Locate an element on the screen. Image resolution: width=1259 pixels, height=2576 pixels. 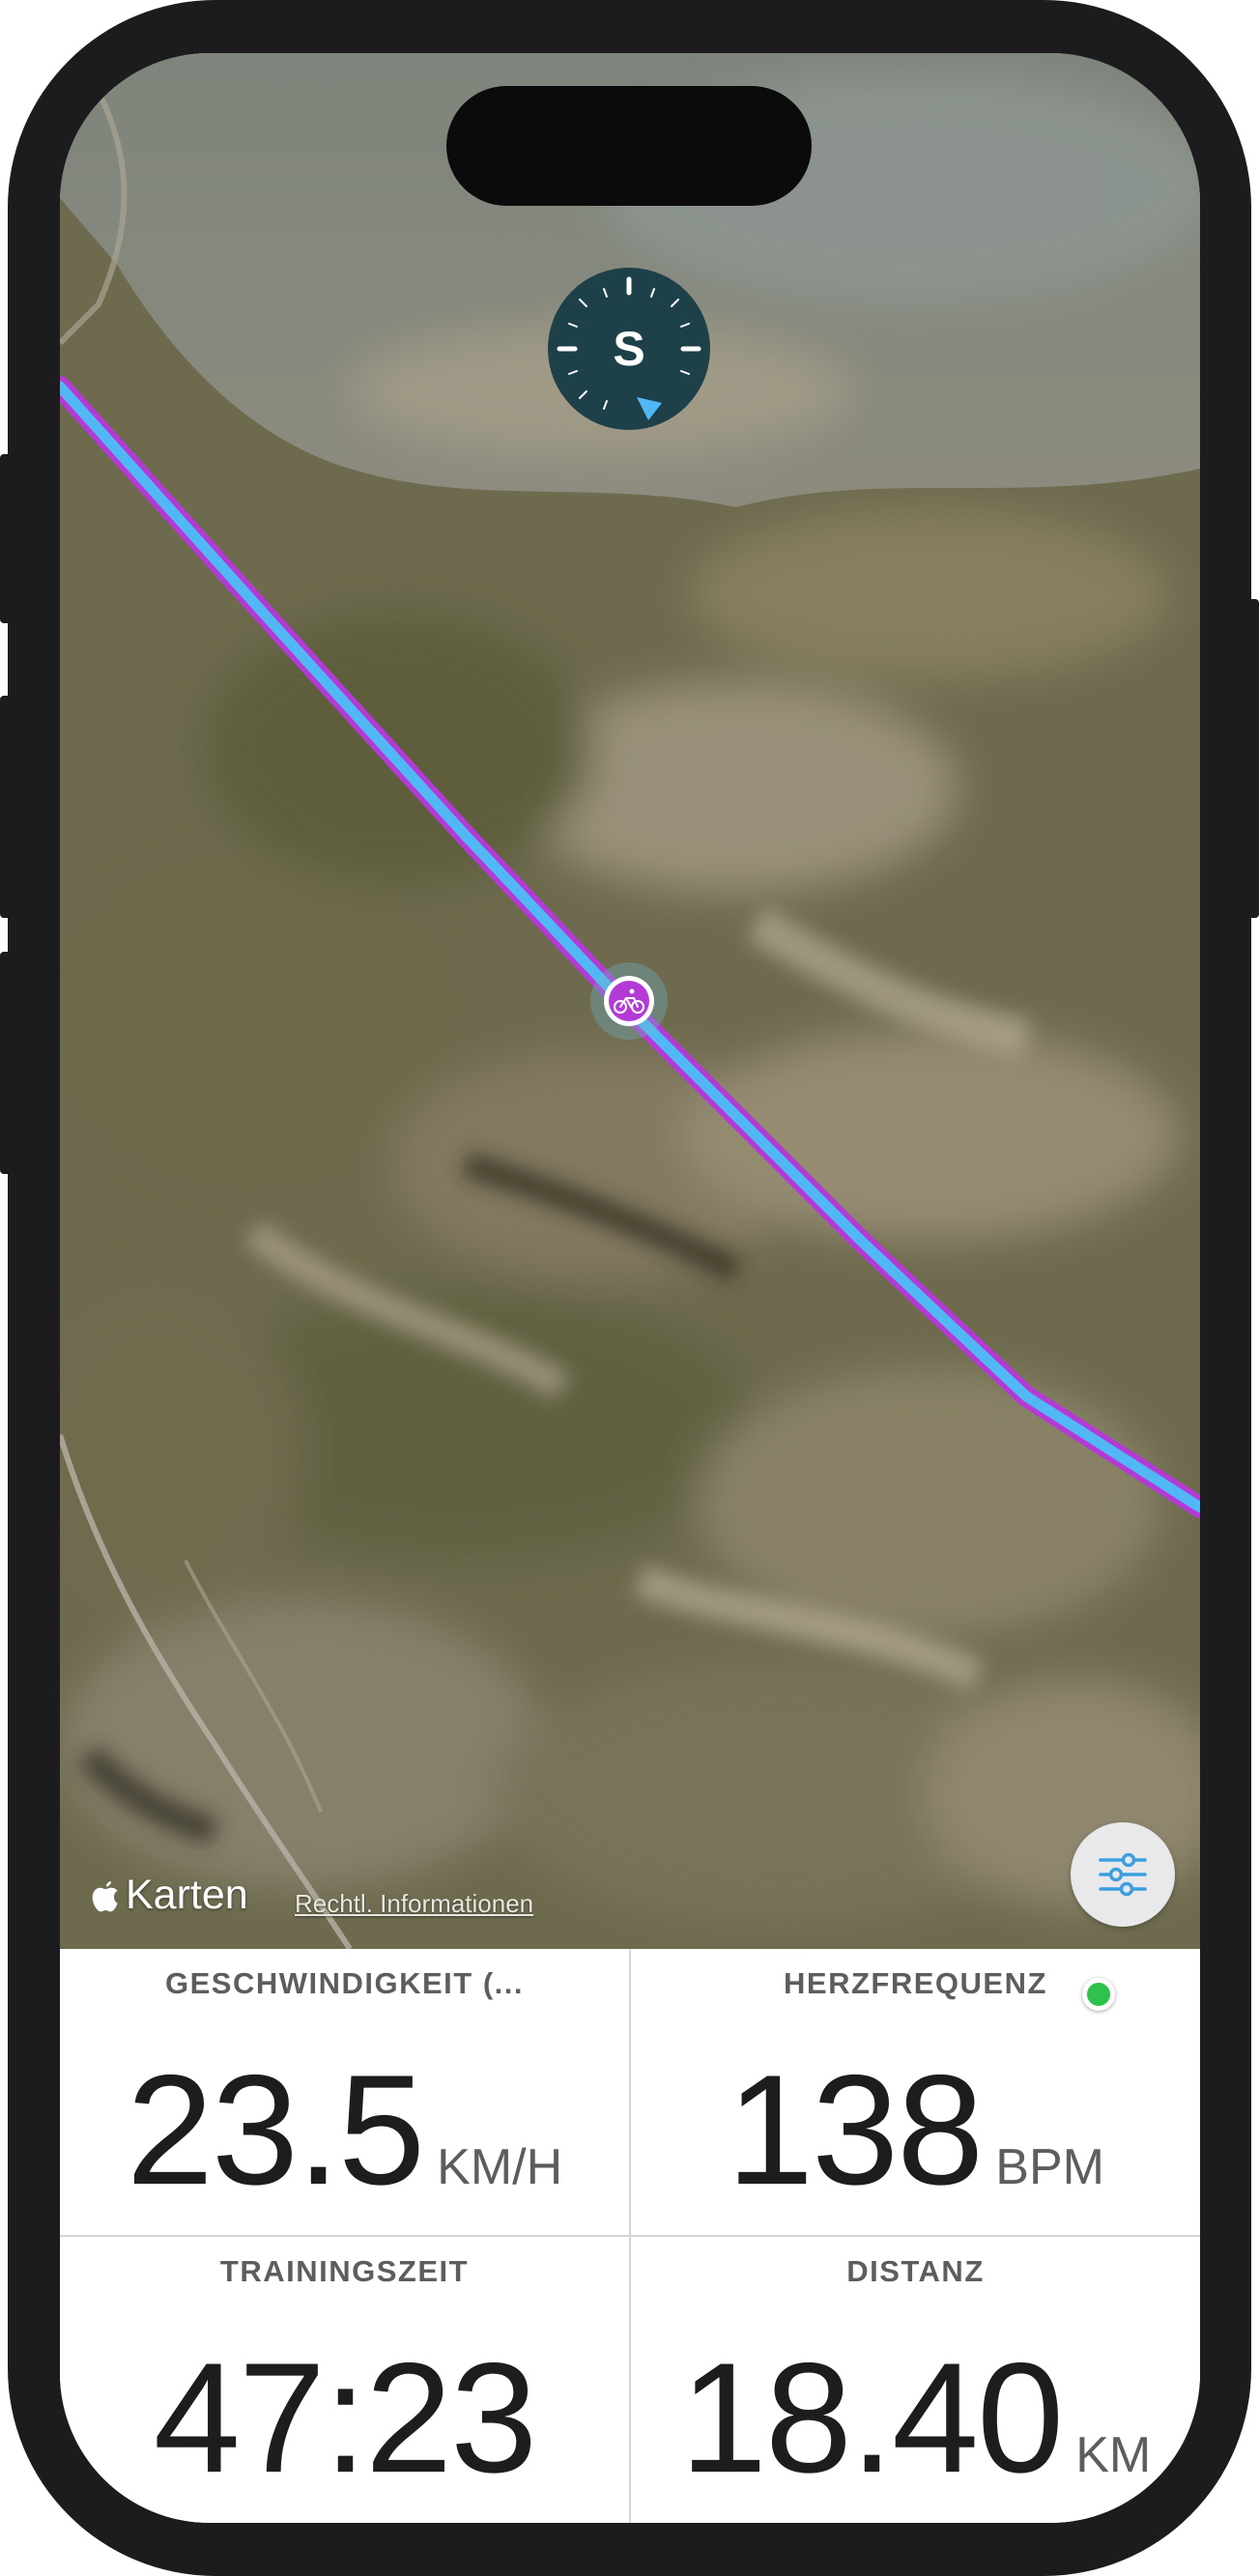
cycling-icon is located at coordinates (629, 1001).